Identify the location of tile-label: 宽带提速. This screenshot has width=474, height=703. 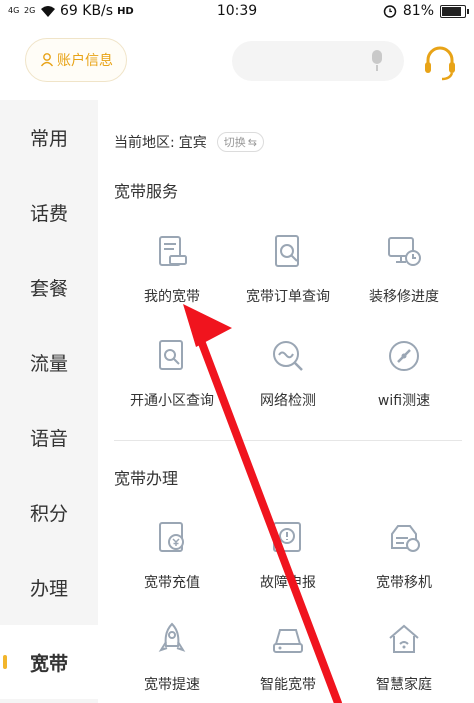
(172, 685).